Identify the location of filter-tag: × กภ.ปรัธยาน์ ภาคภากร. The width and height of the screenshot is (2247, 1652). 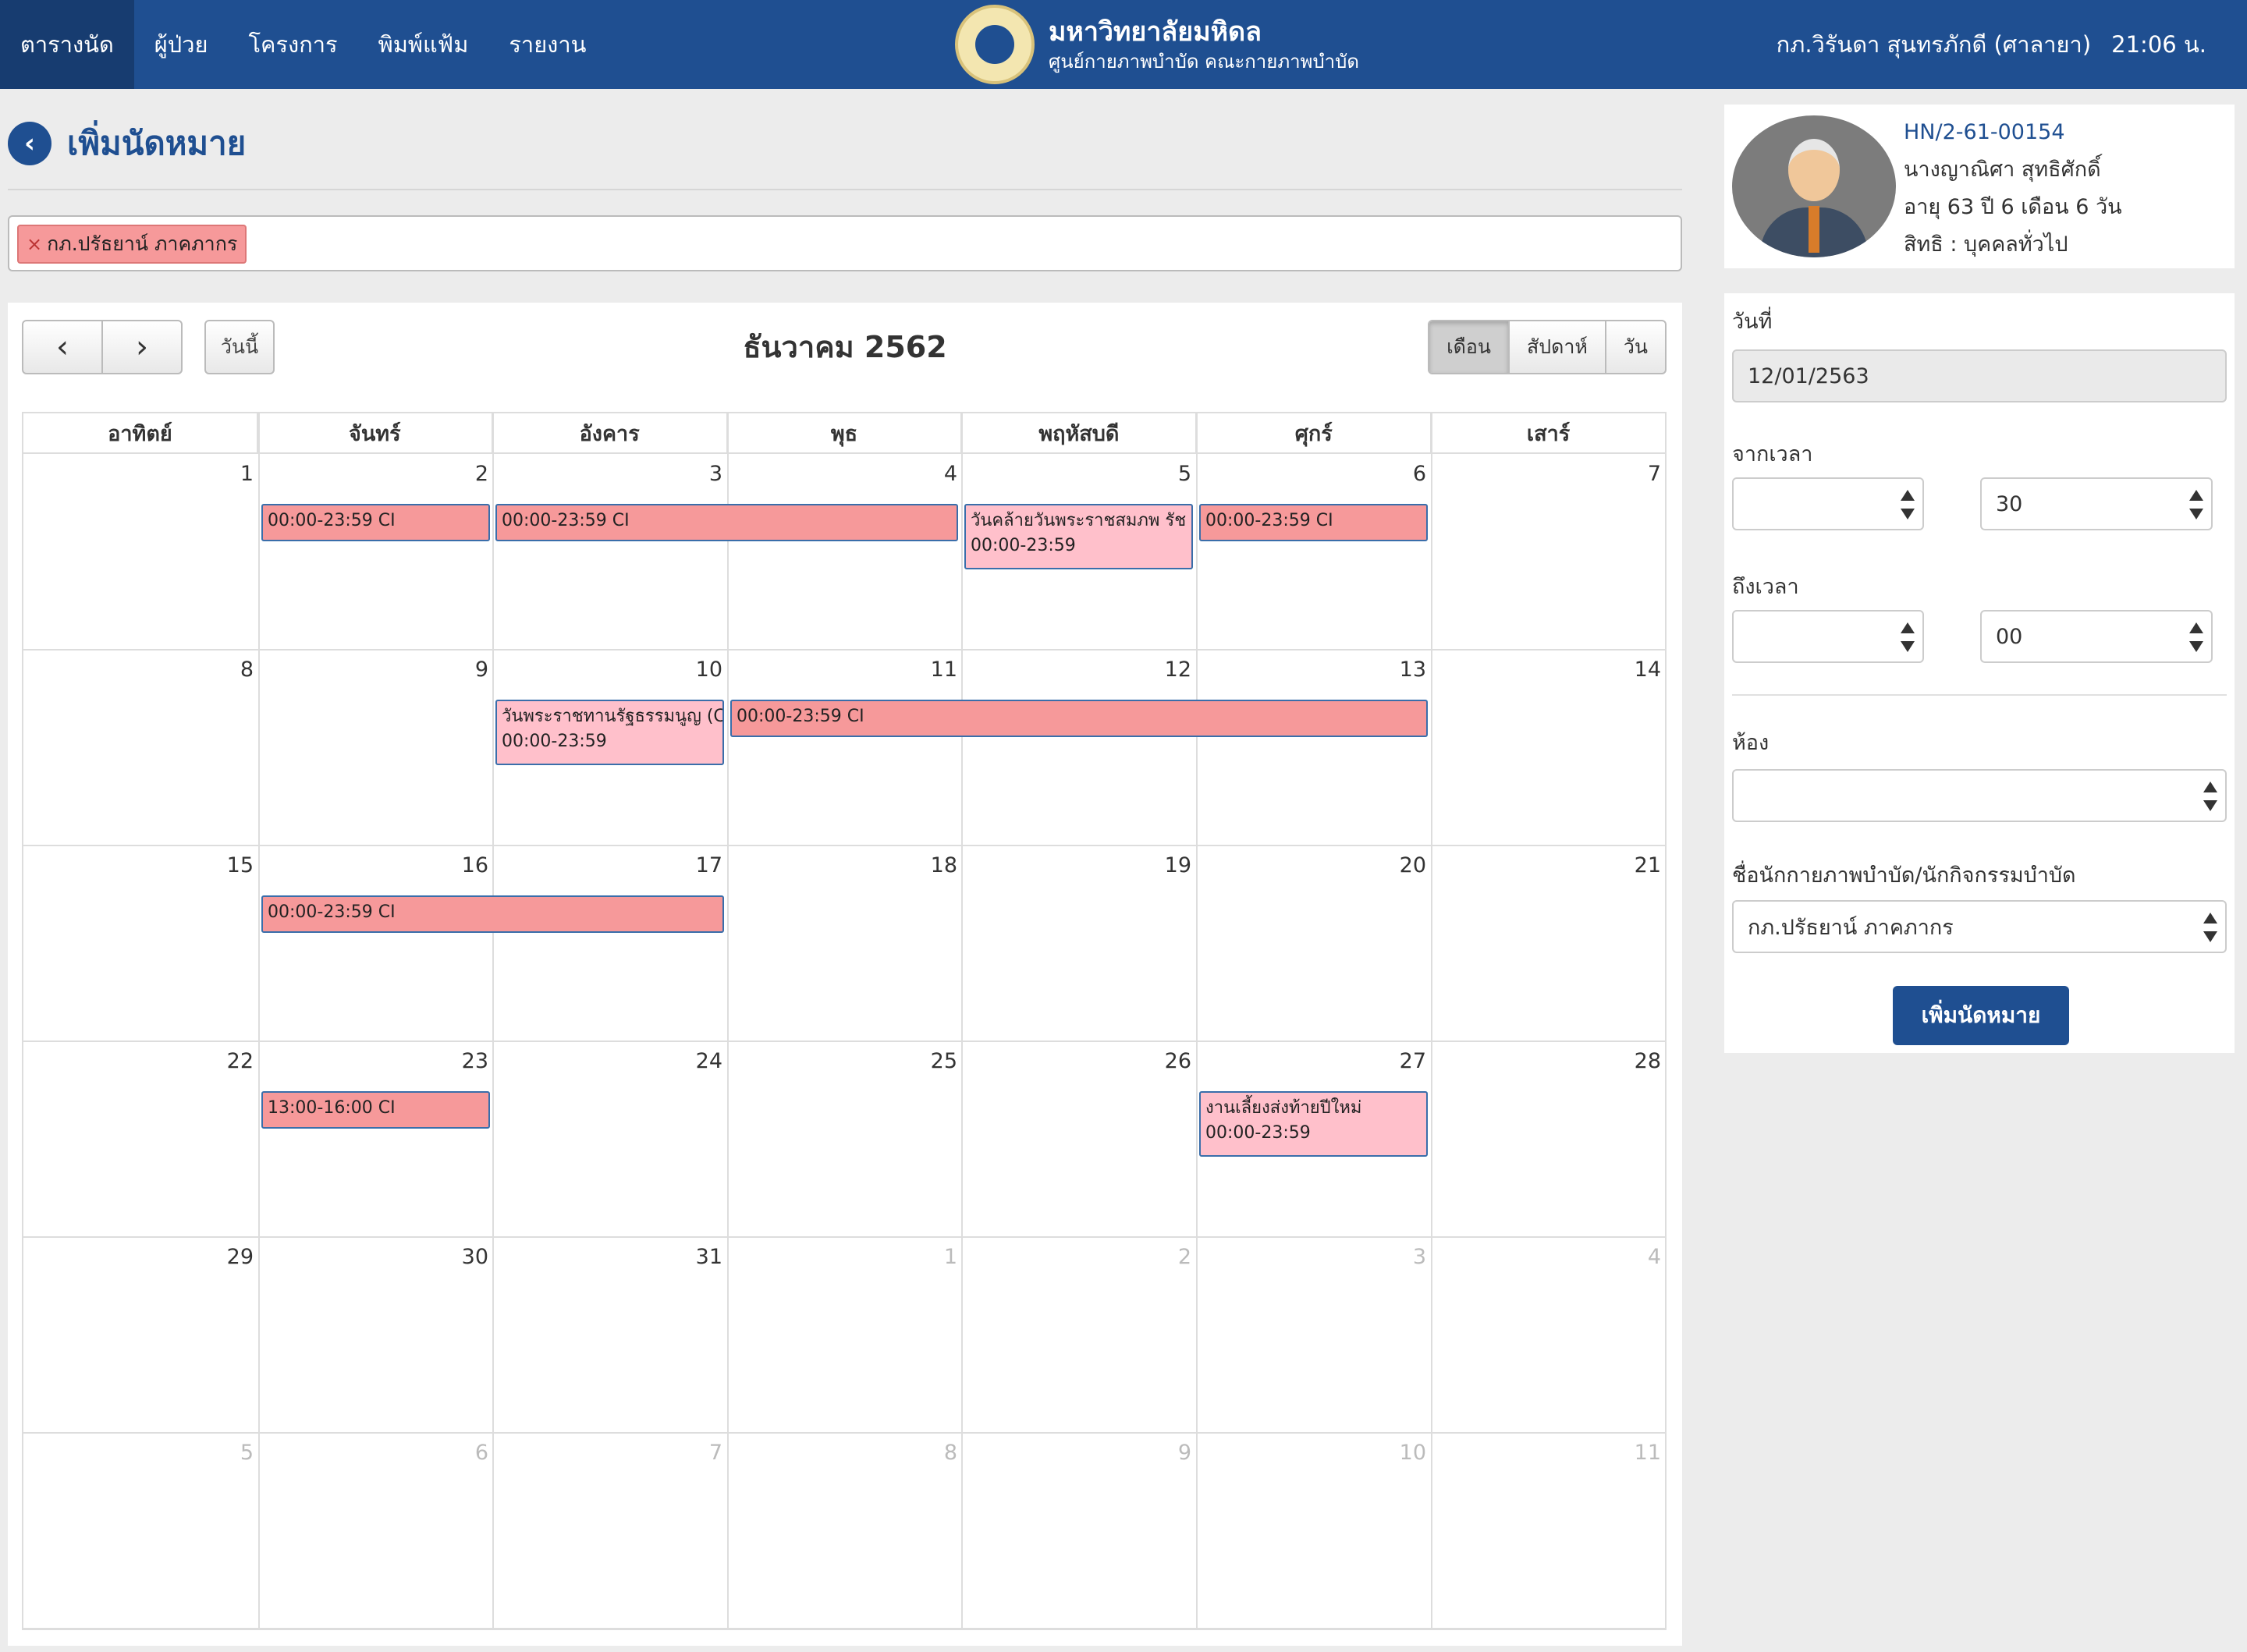
(132, 244).